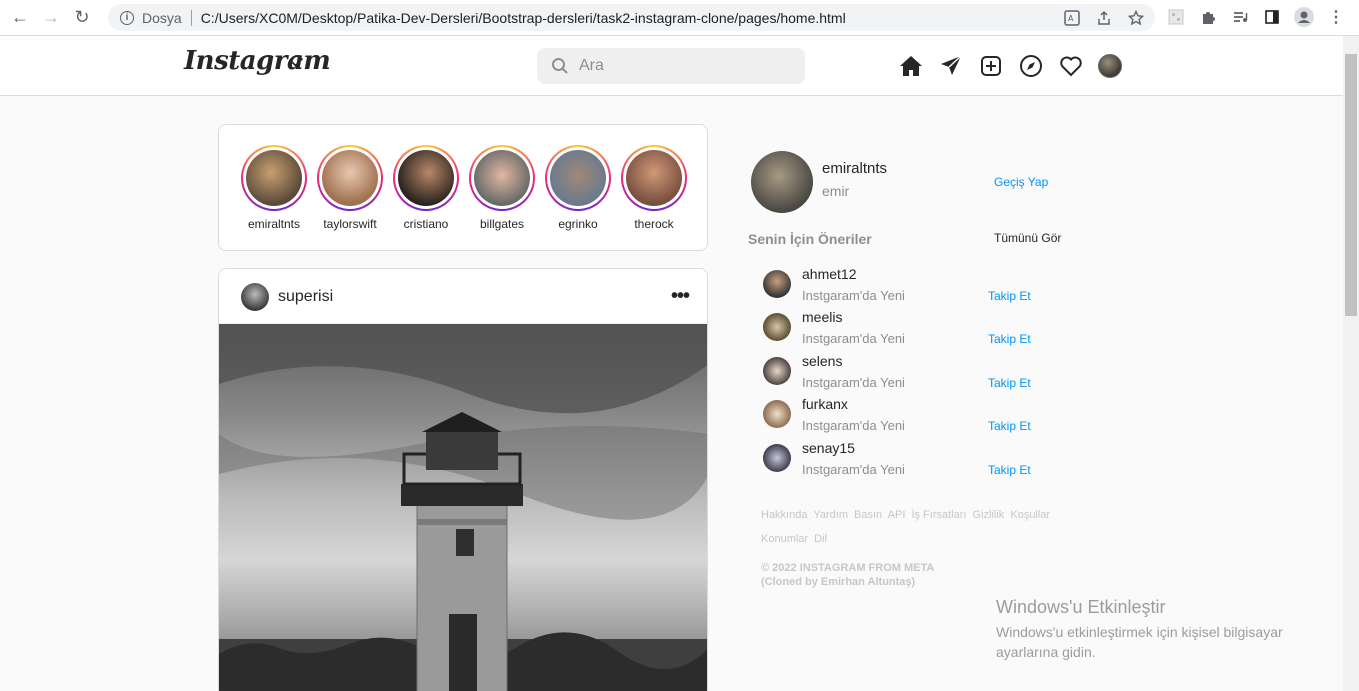 The width and height of the screenshot is (1359, 691). What do you see at coordinates (911, 66) in the screenshot?
I see `home-icon` at bounding box center [911, 66].